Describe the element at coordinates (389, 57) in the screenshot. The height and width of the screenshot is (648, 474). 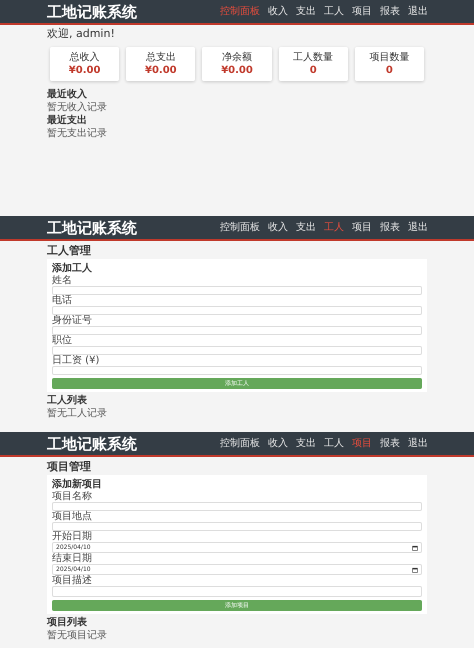
I see `stat-label: 项目数量` at that location.